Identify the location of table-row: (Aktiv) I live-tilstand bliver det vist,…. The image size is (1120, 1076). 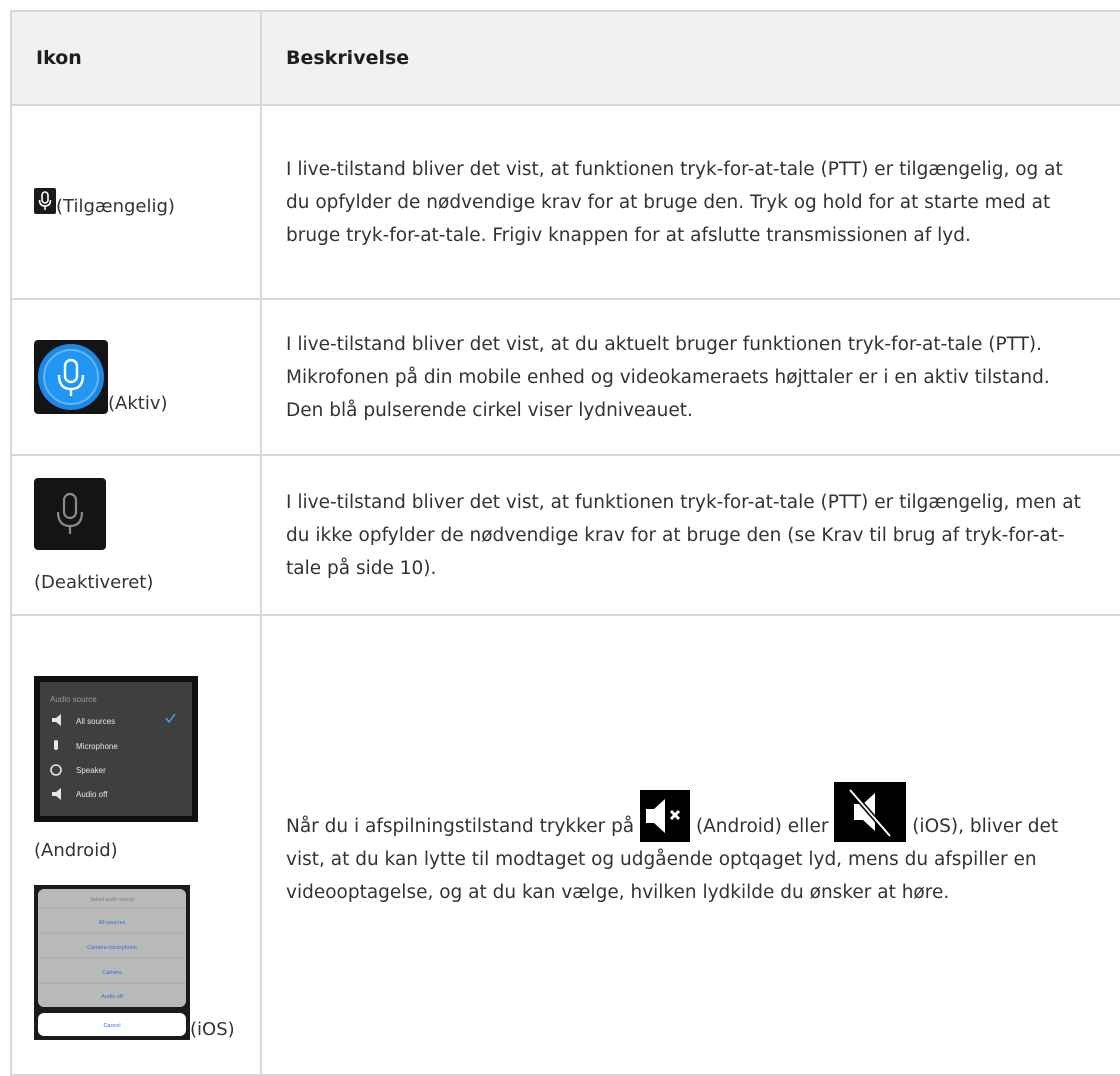
(565, 377).